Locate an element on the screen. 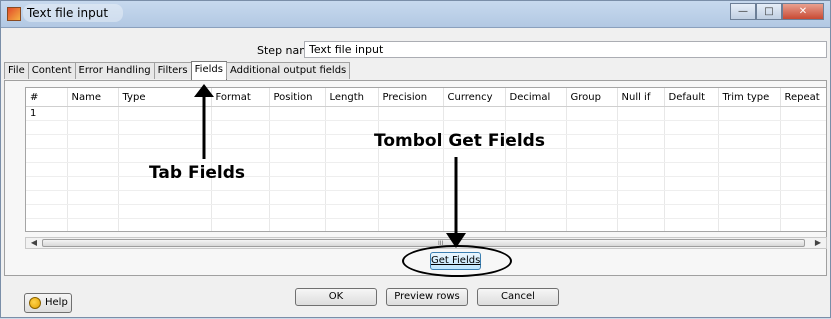  scrollbar-thumb: III is located at coordinates (423, 243).